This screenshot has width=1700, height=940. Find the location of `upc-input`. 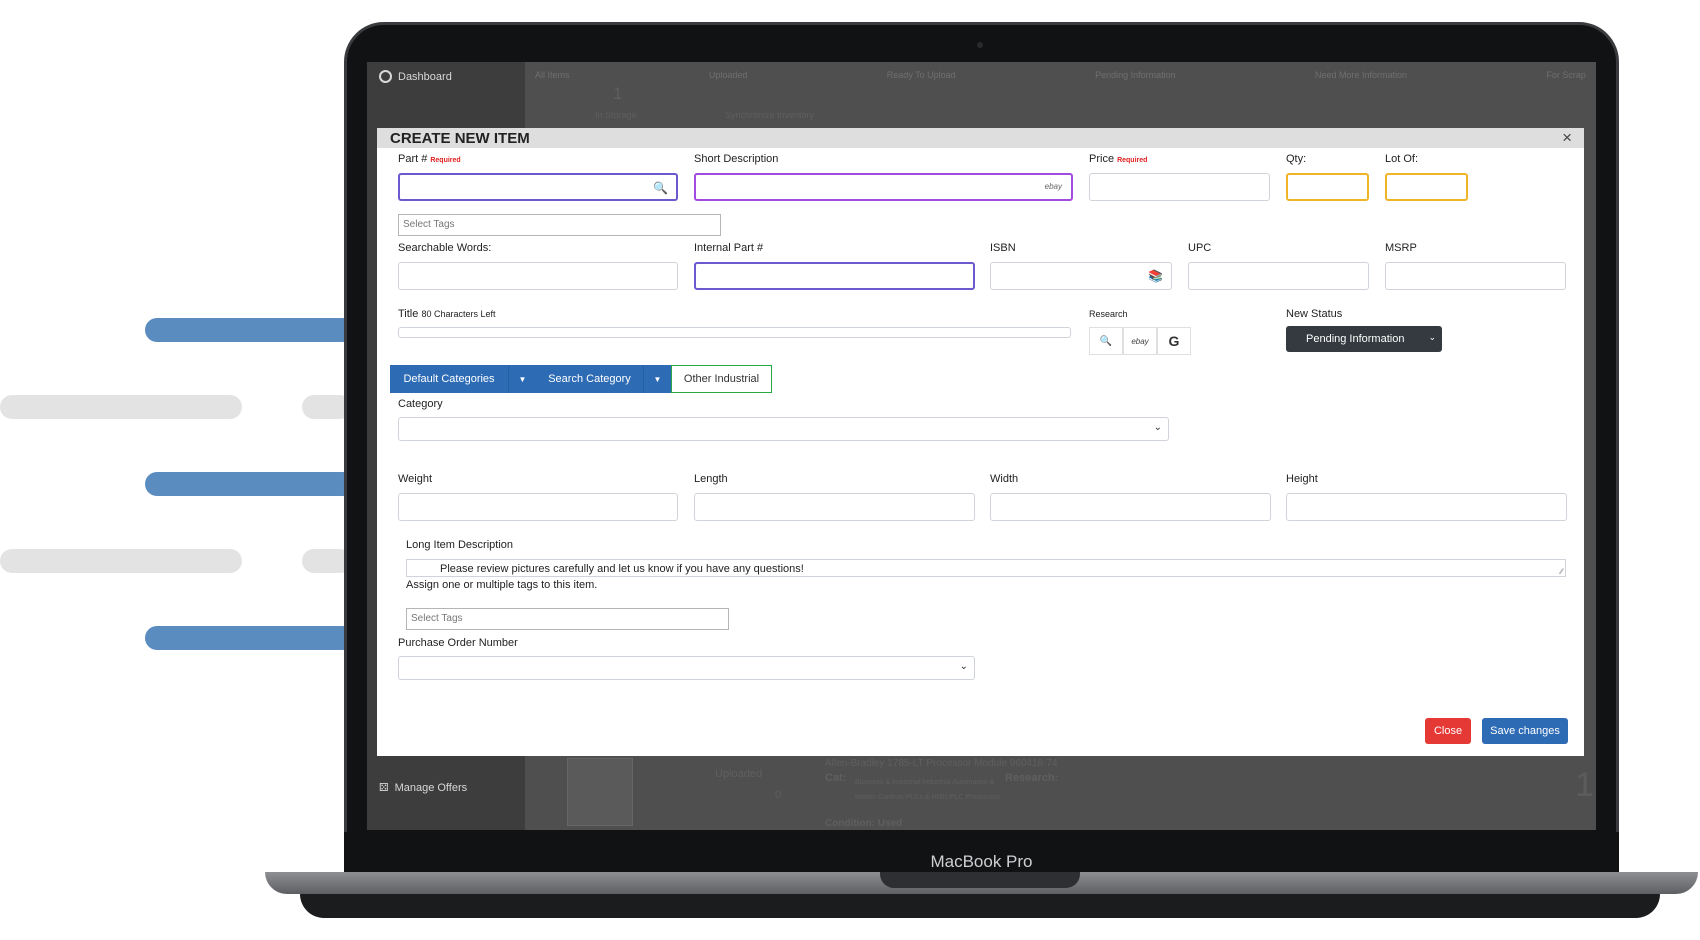

upc-input is located at coordinates (1278, 276).